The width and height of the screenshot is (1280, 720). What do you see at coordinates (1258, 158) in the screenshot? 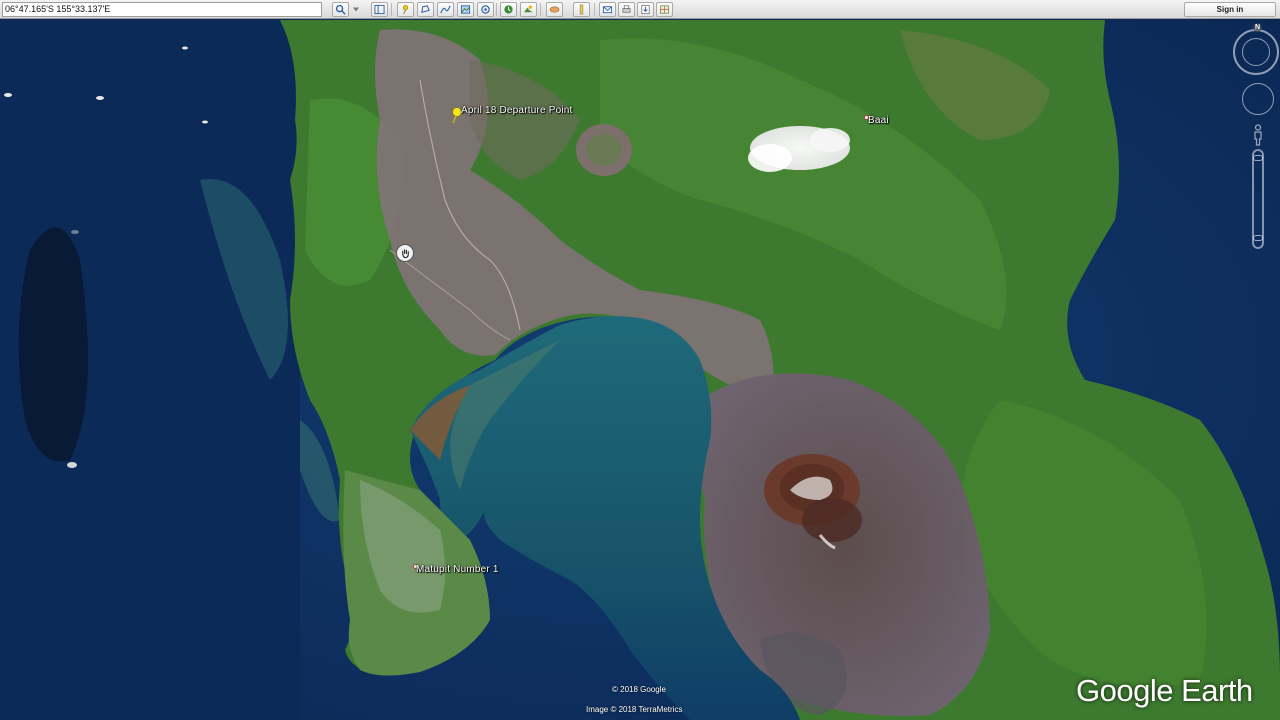
I see `zoom-in-knob` at bounding box center [1258, 158].